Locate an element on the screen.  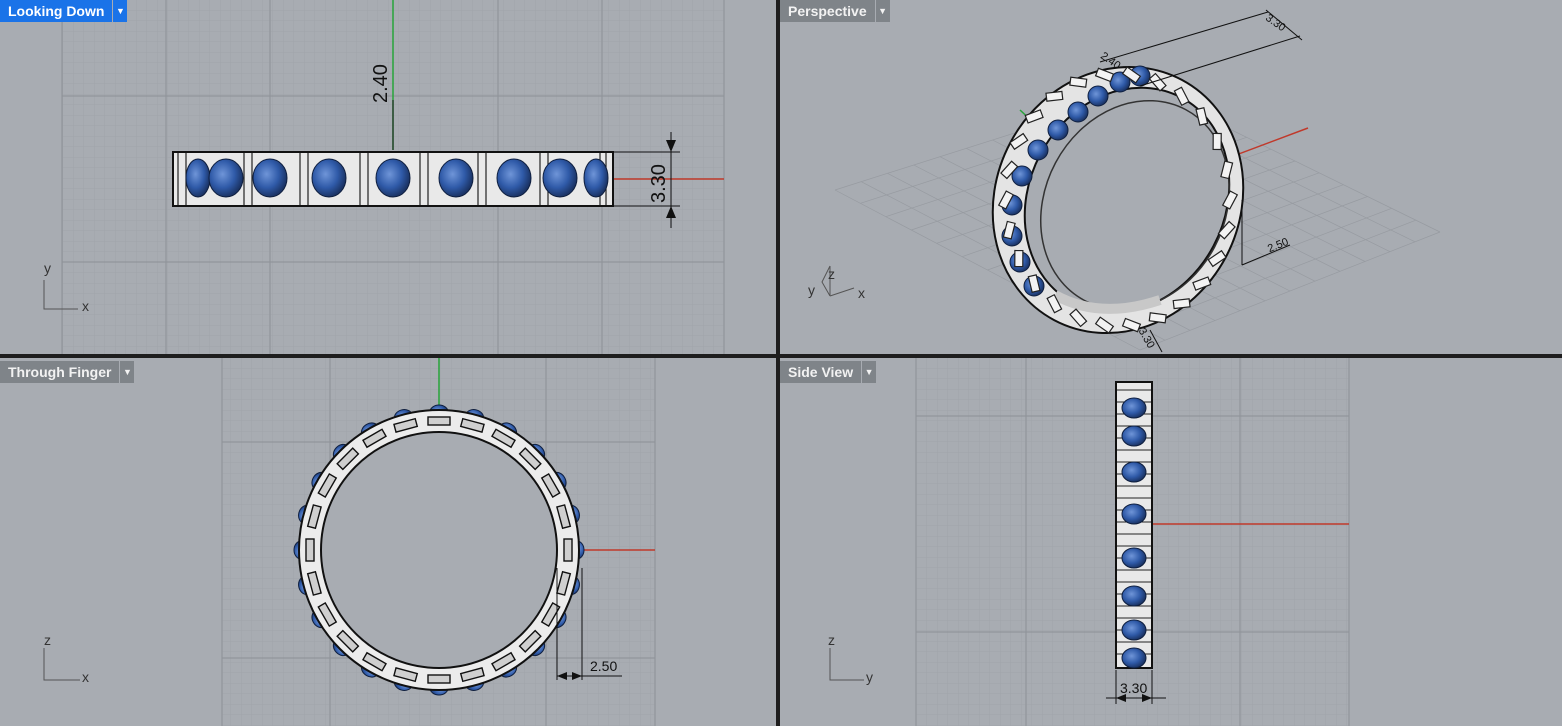
viewport-title: Perspective is located at coordinates (827, 11).